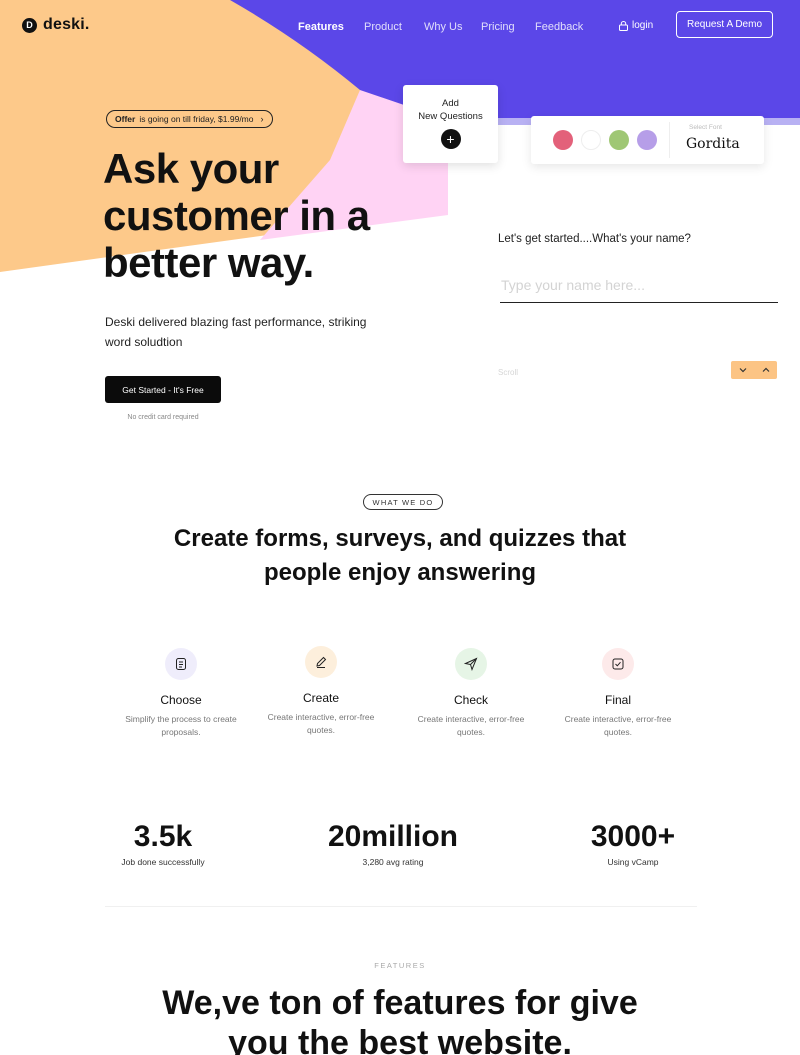 Image resolution: width=800 pixels, height=1055 pixels. I want to click on chevron-right-icon: ›, so click(262, 119).